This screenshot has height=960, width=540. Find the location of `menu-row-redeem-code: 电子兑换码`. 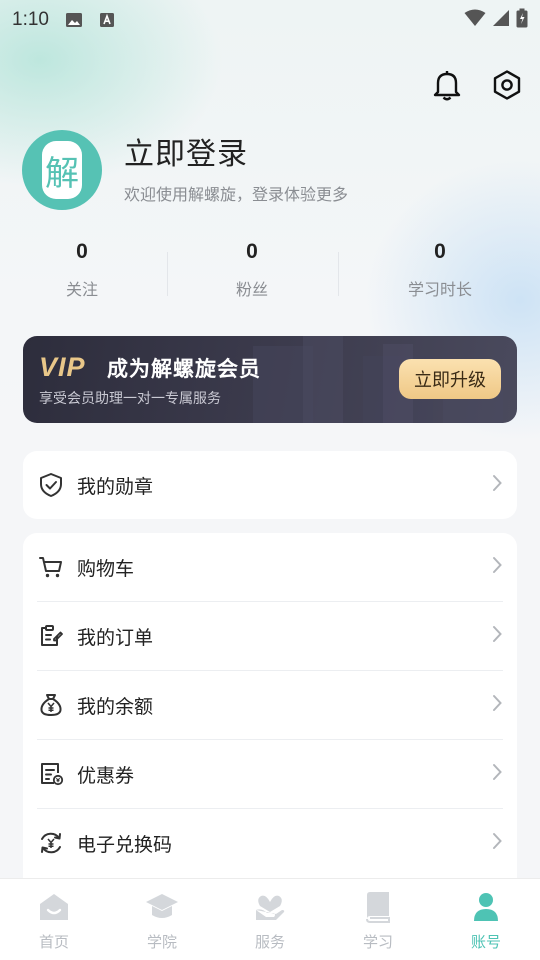

menu-row-redeem-code: 电子兑换码 is located at coordinates (270, 843).